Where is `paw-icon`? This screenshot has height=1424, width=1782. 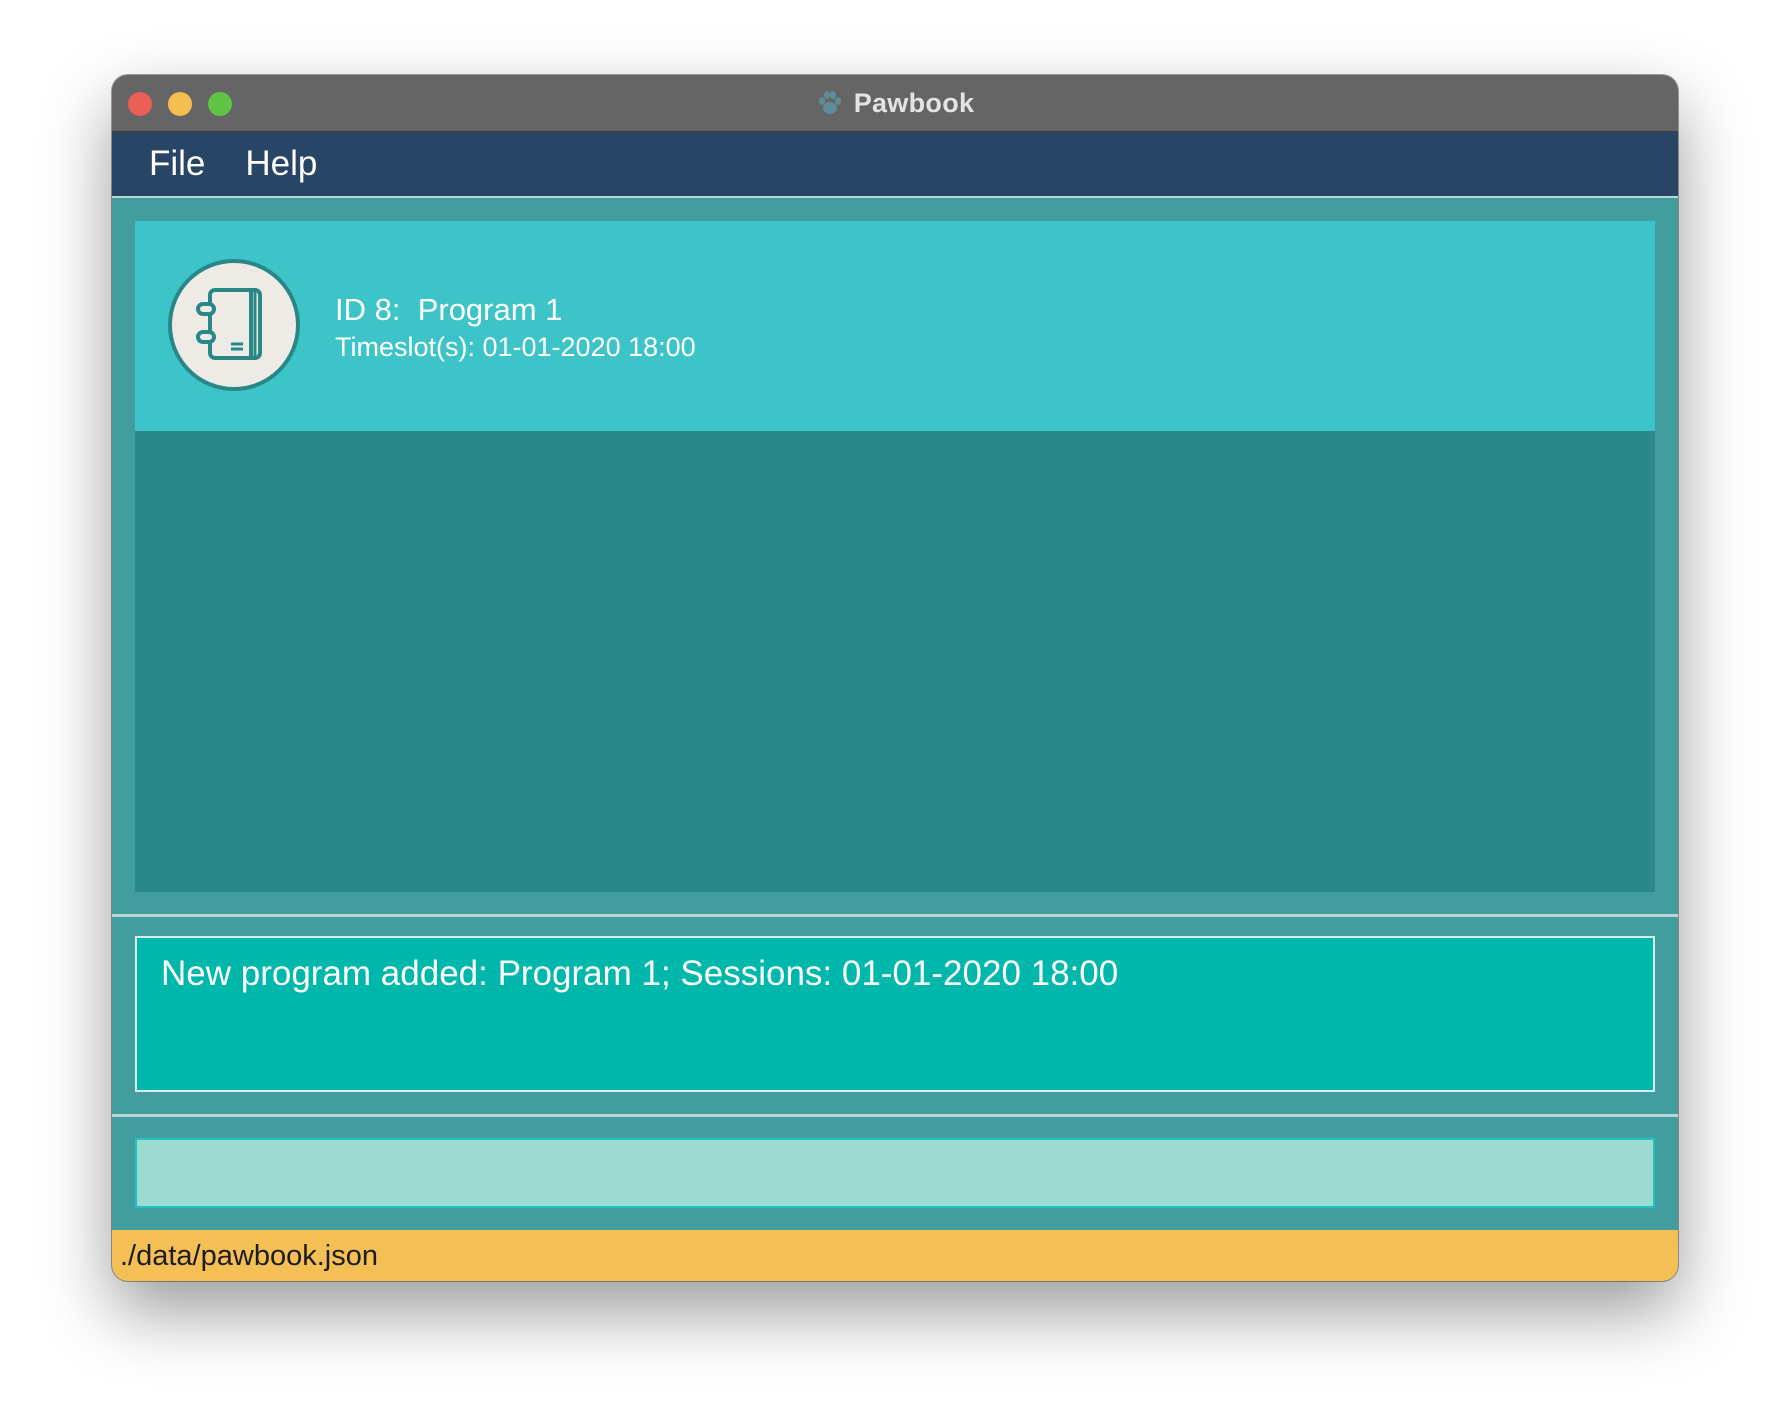
paw-icon is located at coordinates (829, 102).